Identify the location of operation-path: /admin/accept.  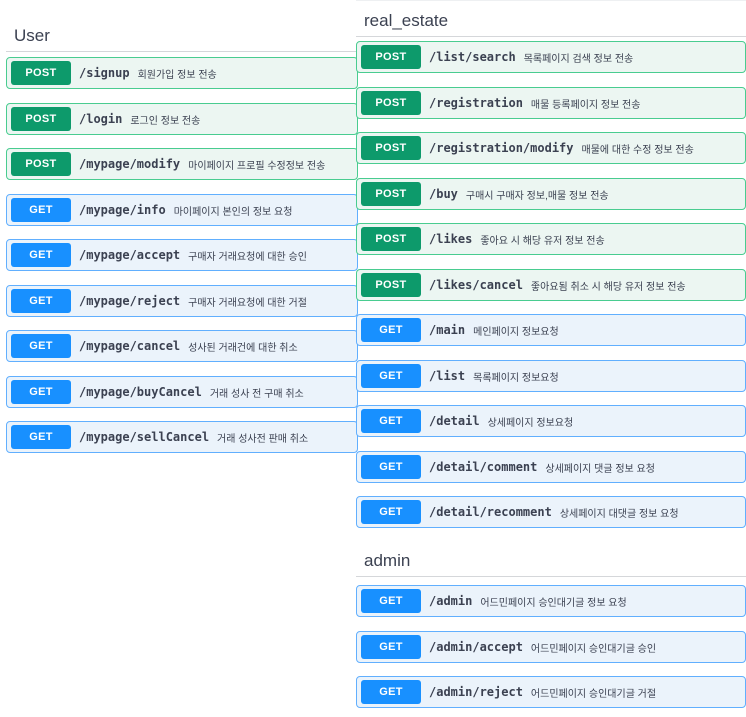
(476, 647).